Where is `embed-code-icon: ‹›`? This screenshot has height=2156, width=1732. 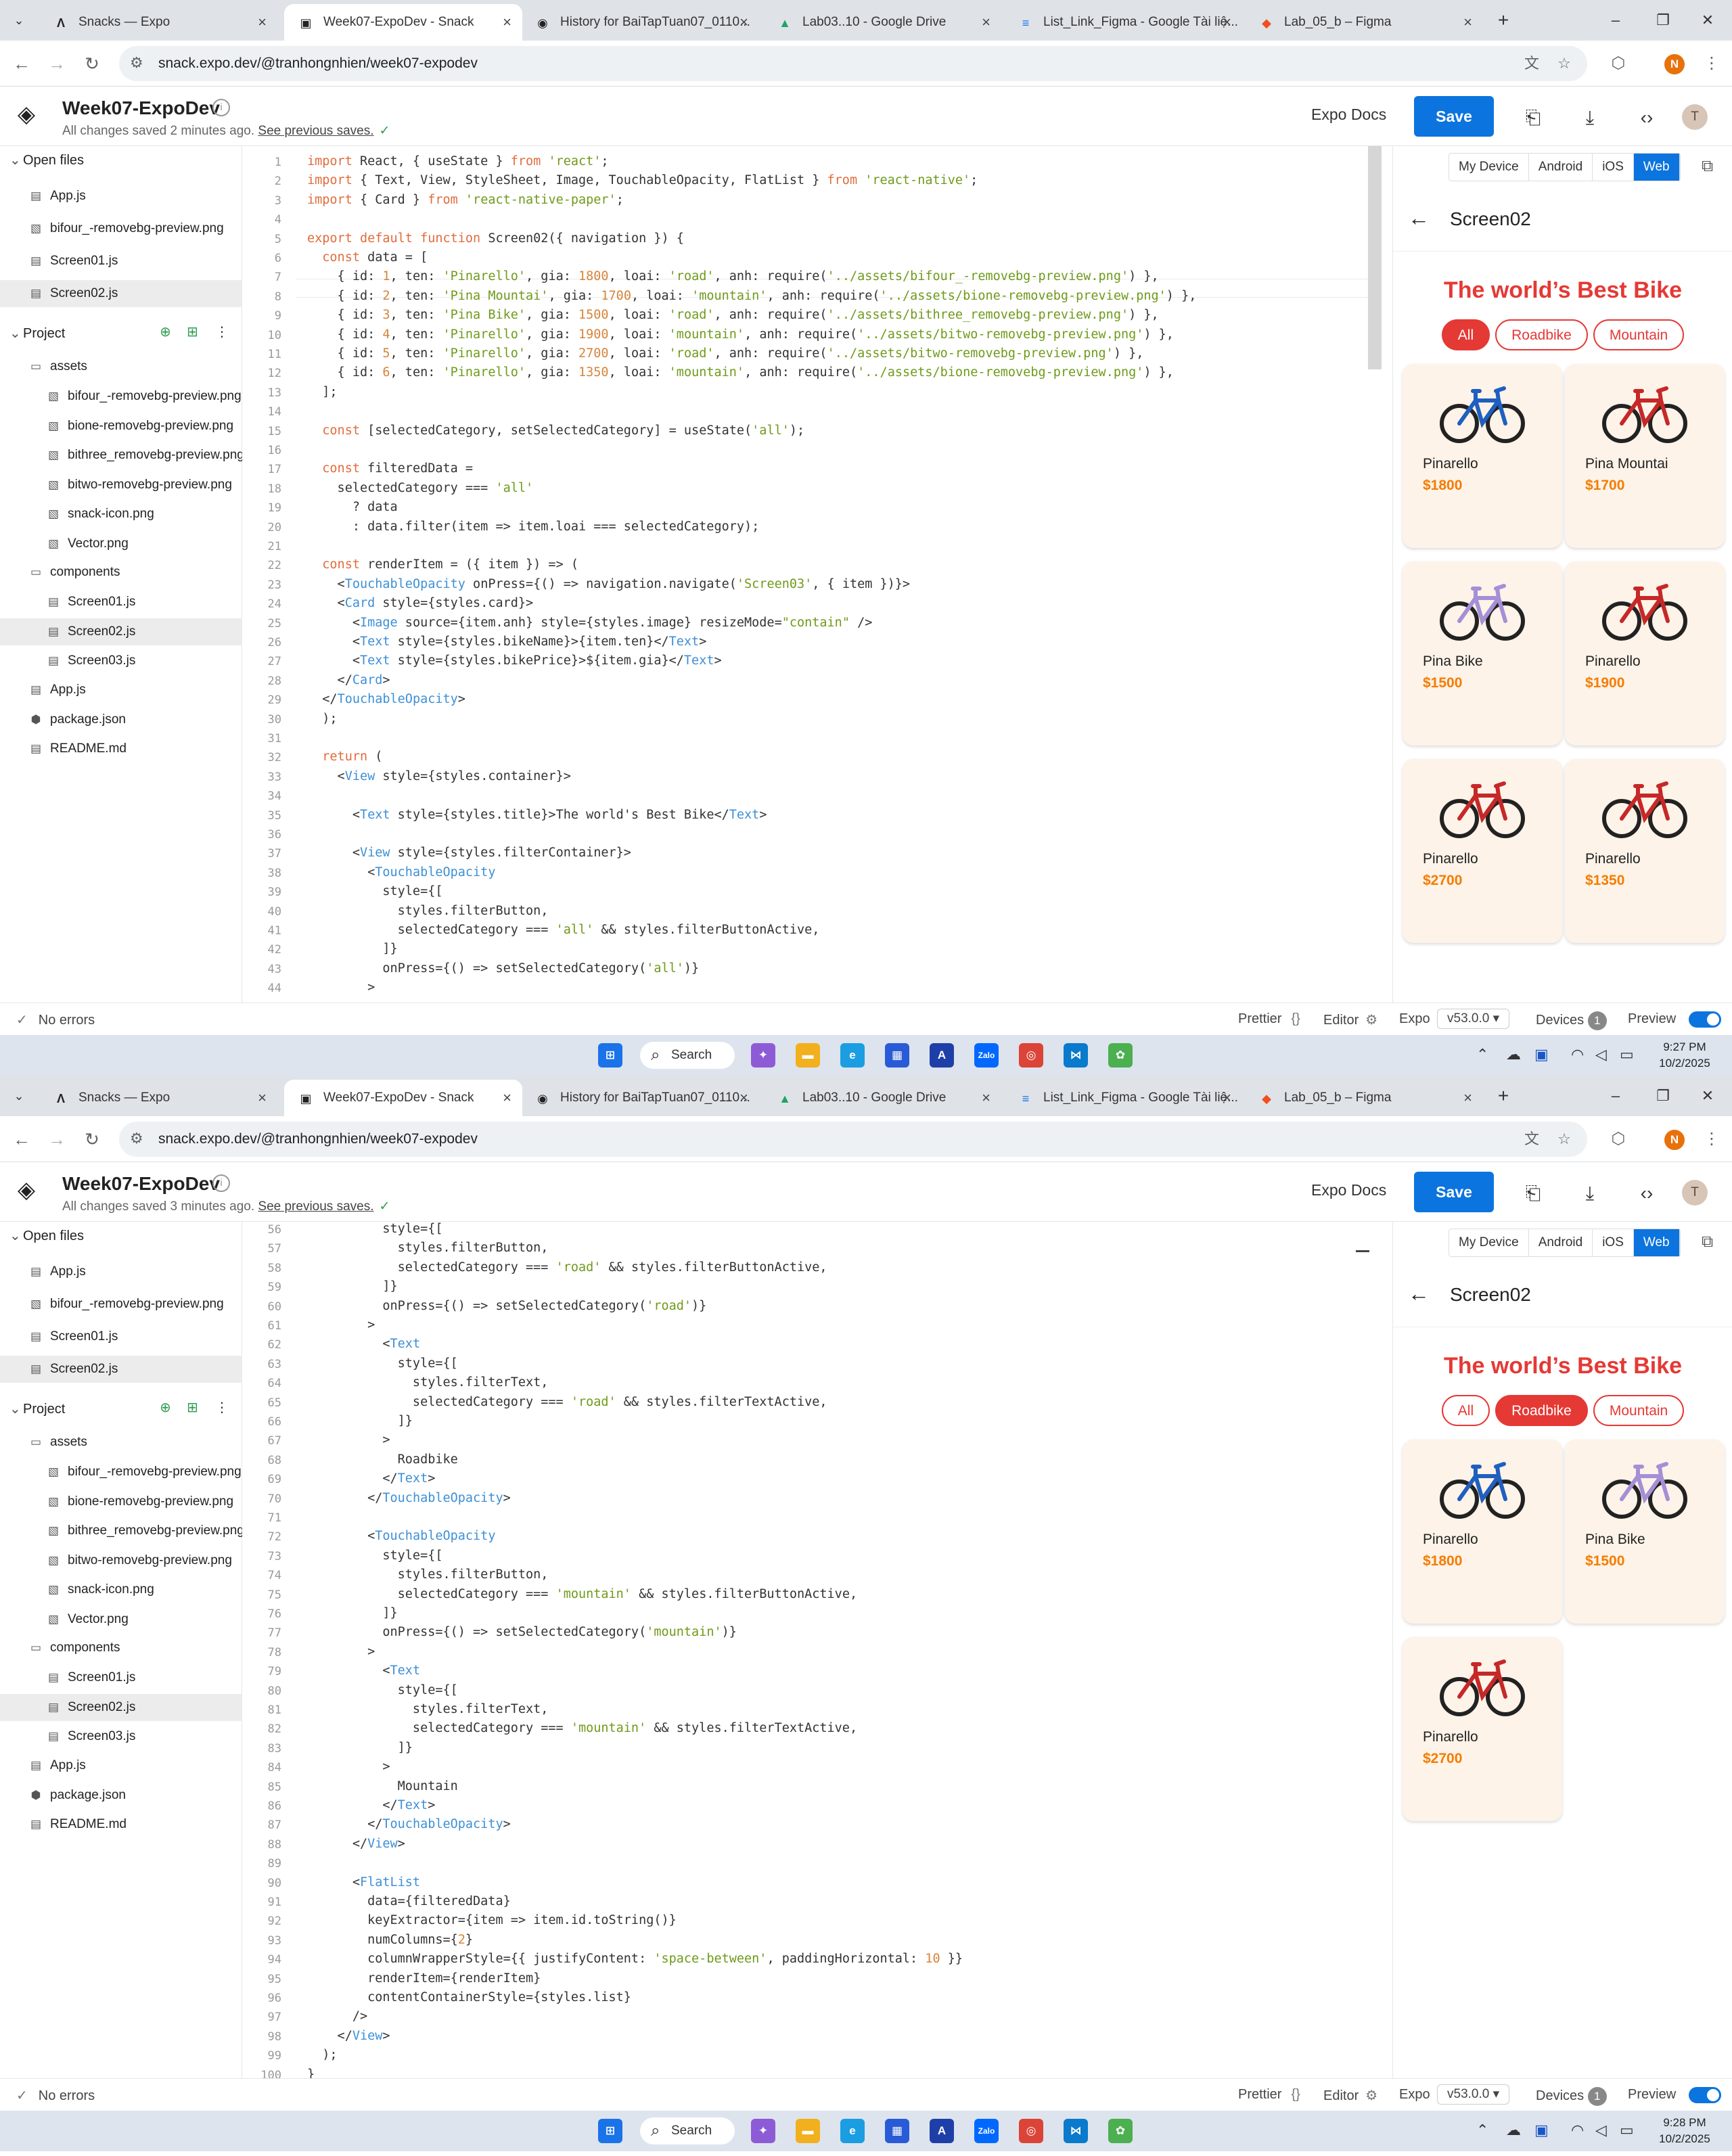
embed-code-icon: ‹› is located at coordinates (1646, 1193).